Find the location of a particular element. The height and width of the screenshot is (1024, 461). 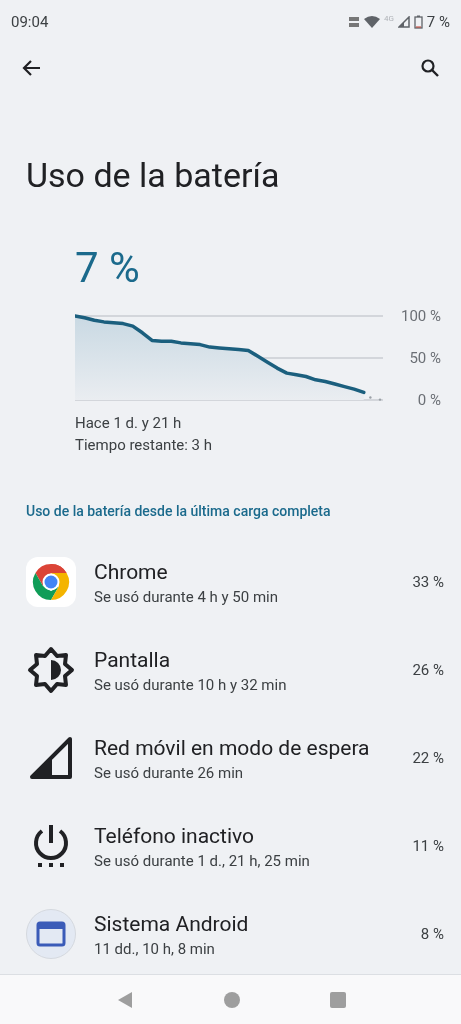

recents-nav-button is located at coordinates (338, 999).